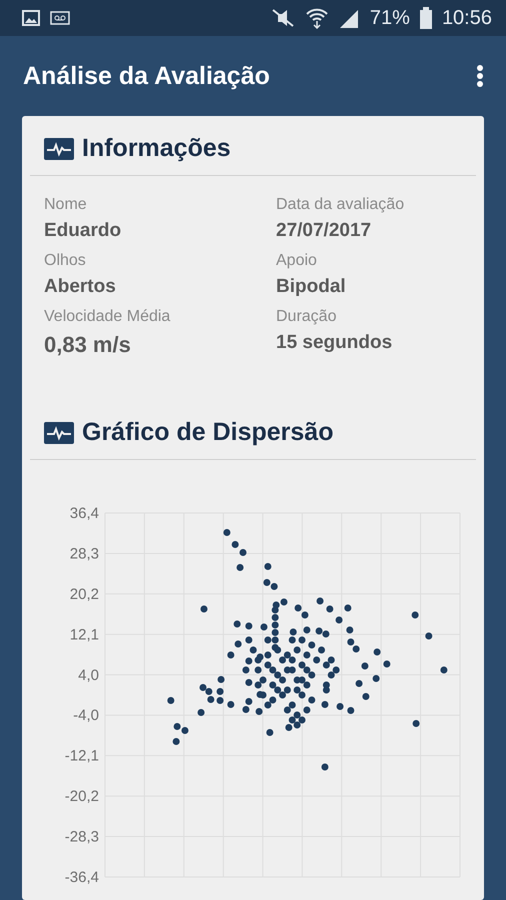  I want to click on field-value: 0,83 m/s, so click(88, 345).